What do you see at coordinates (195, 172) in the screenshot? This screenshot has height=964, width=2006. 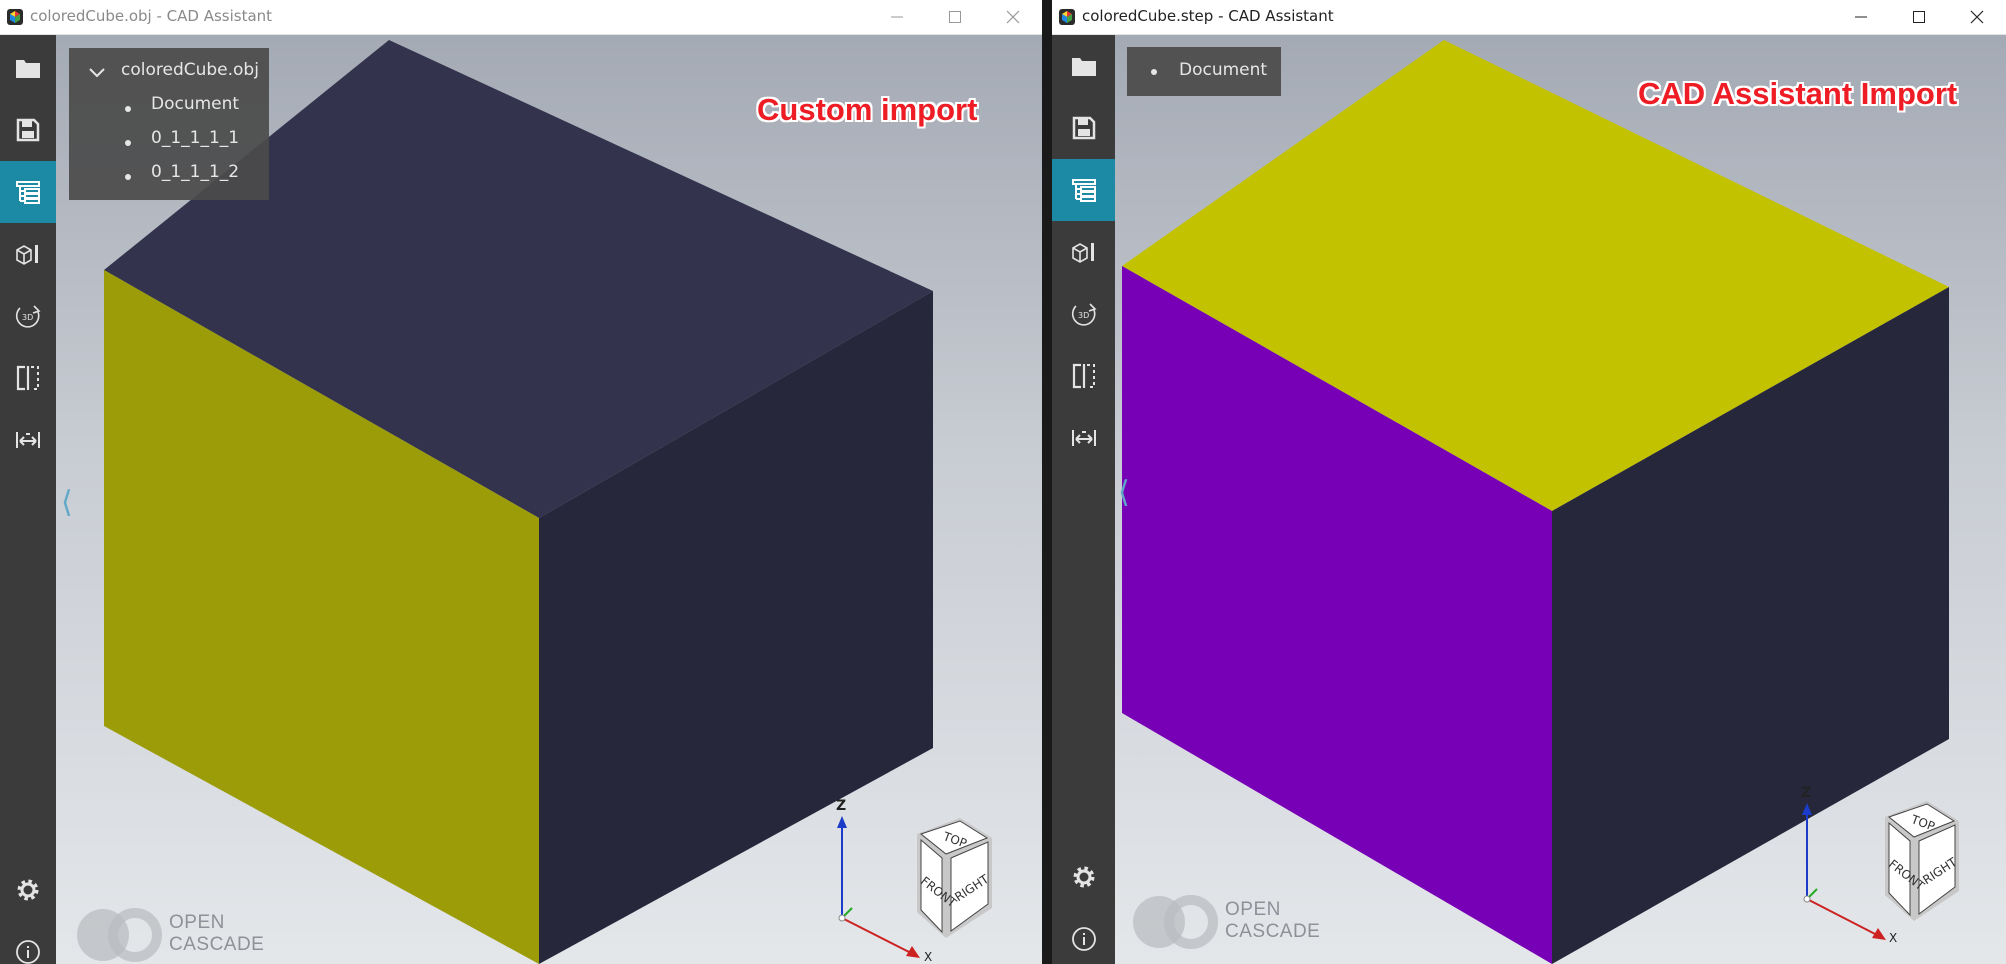 I see `tree-item-part-2: 0_1_1_1_2` at bounding box center [195, 172].